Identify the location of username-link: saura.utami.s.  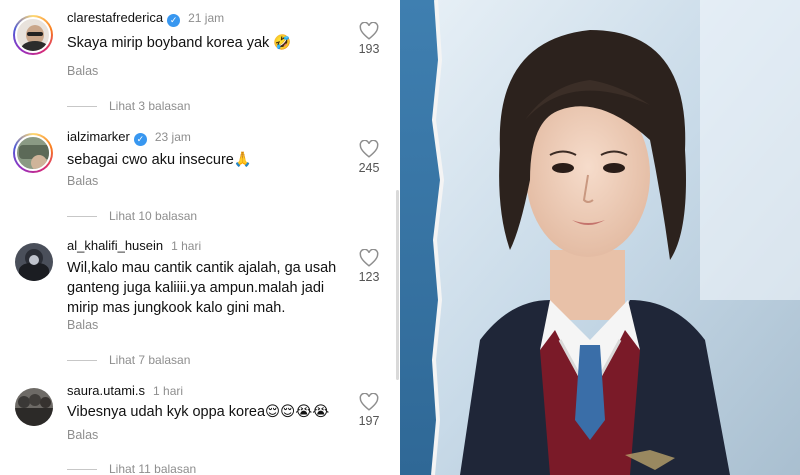
(106, 390).